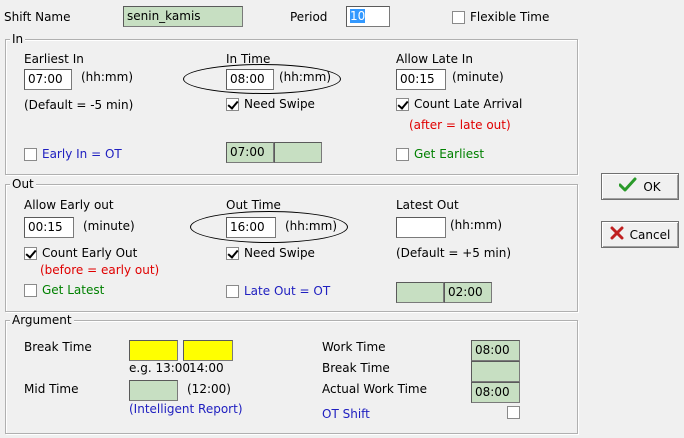  Describe the element at coordinates (421, 227) in the screenshot. I see `latest-out-input` at that location.